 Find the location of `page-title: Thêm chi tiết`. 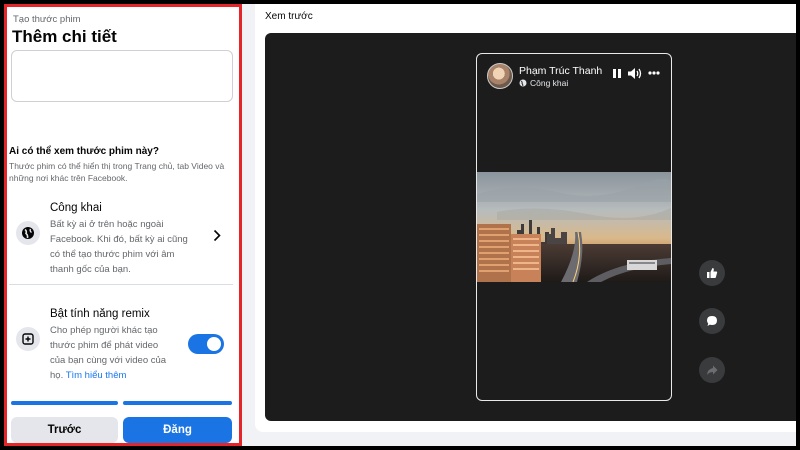

page-title: Thêm chi tiết is located at coordinates (64, 36).